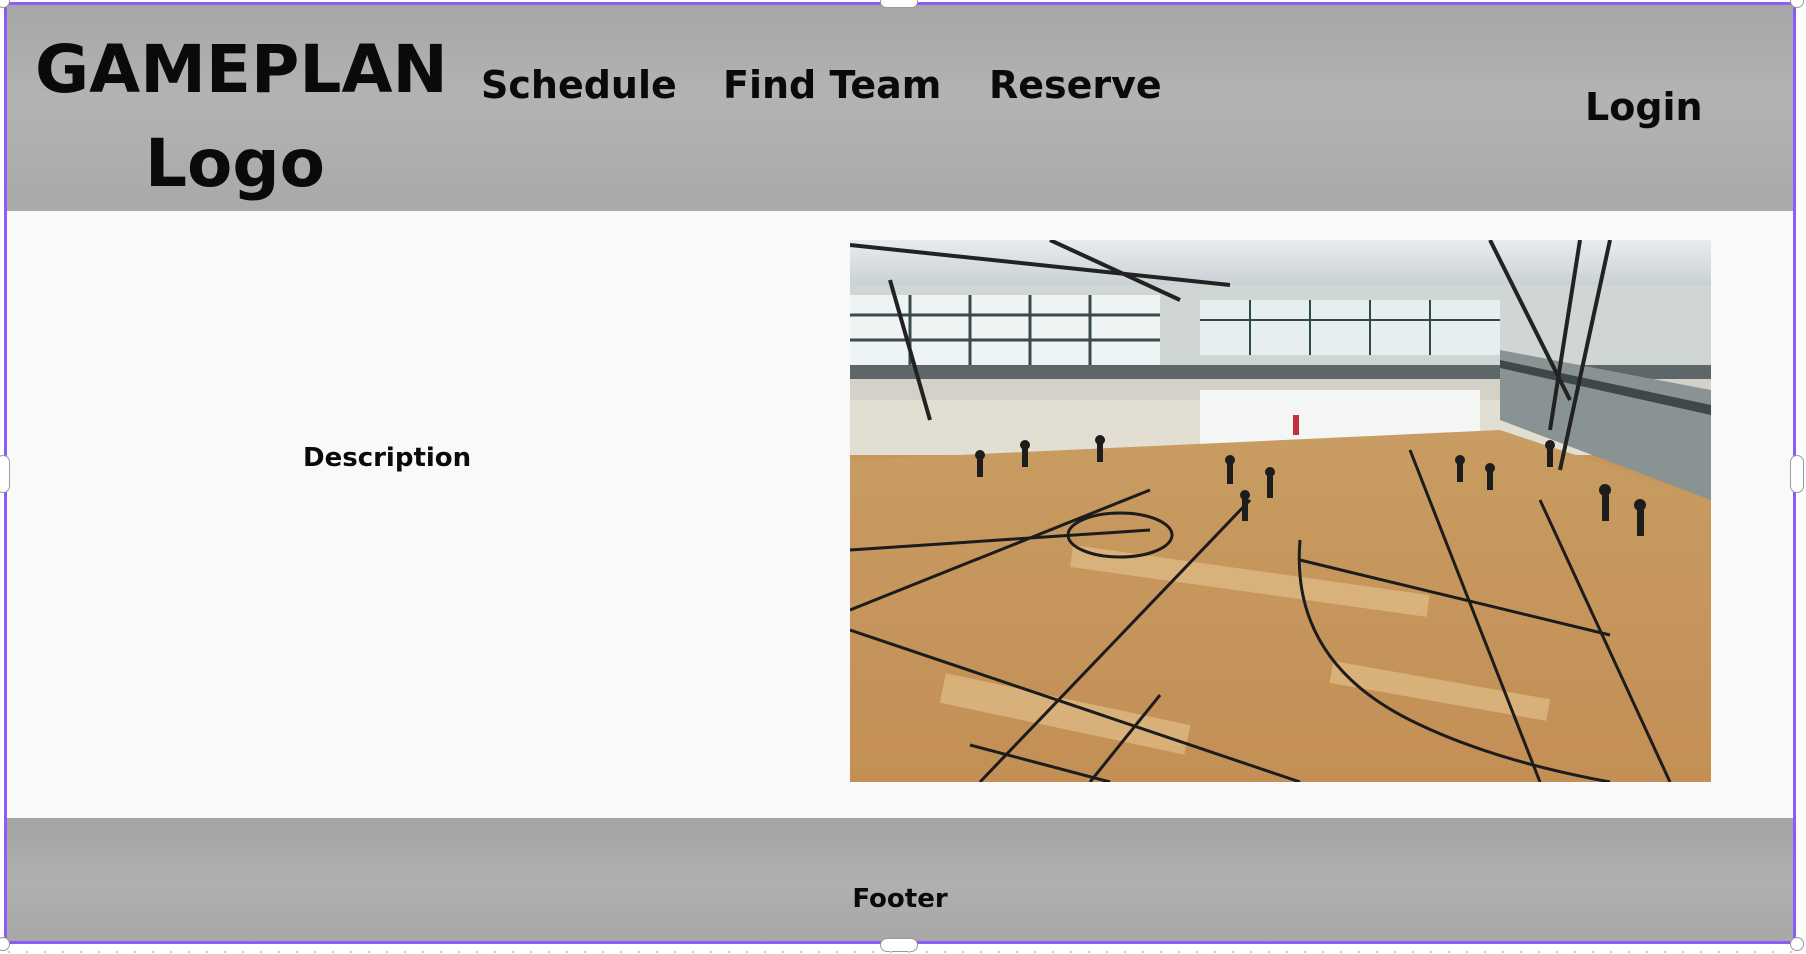 This screenshot has width=1806, height=954. I want to click on nav-reserve-link: Reserve, so click(1075, 85).